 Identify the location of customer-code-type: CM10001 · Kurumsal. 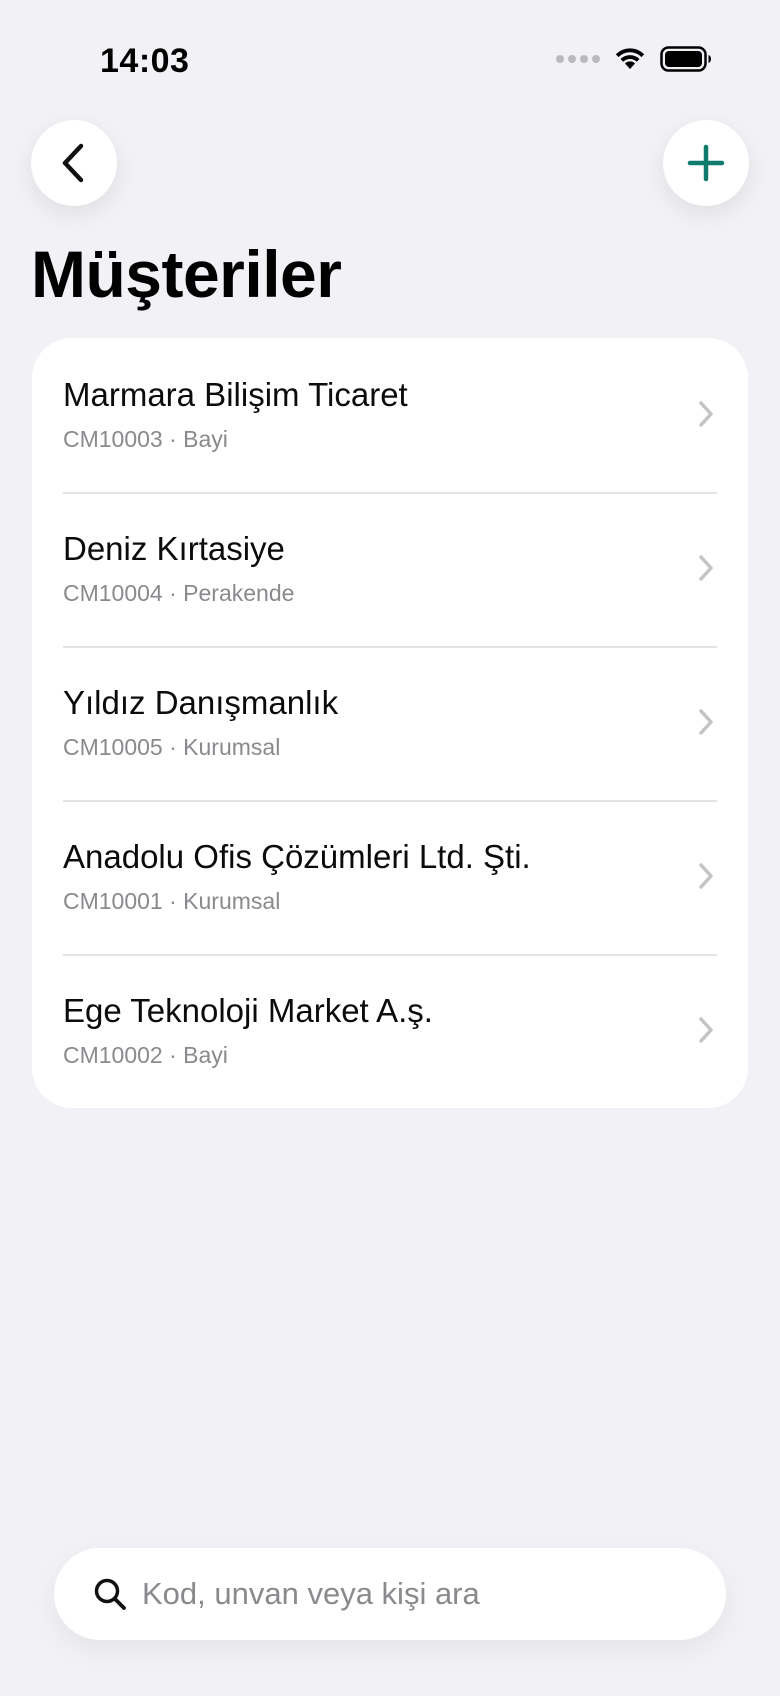
(172, 901).